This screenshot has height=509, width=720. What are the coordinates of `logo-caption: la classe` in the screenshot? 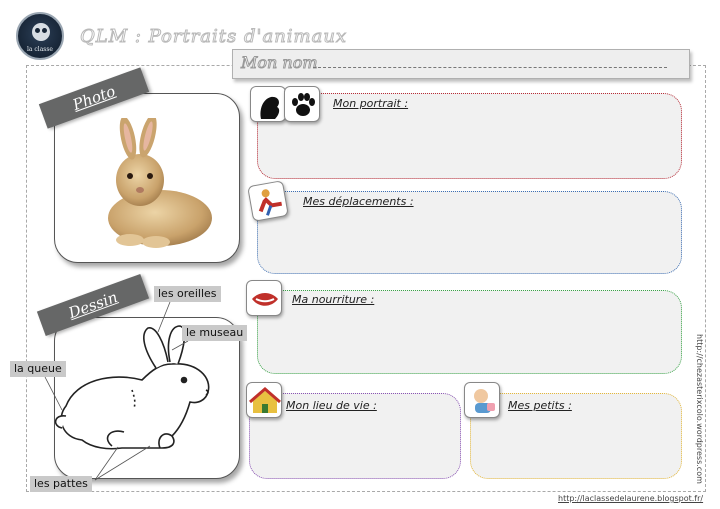 It's located at (40, 49).